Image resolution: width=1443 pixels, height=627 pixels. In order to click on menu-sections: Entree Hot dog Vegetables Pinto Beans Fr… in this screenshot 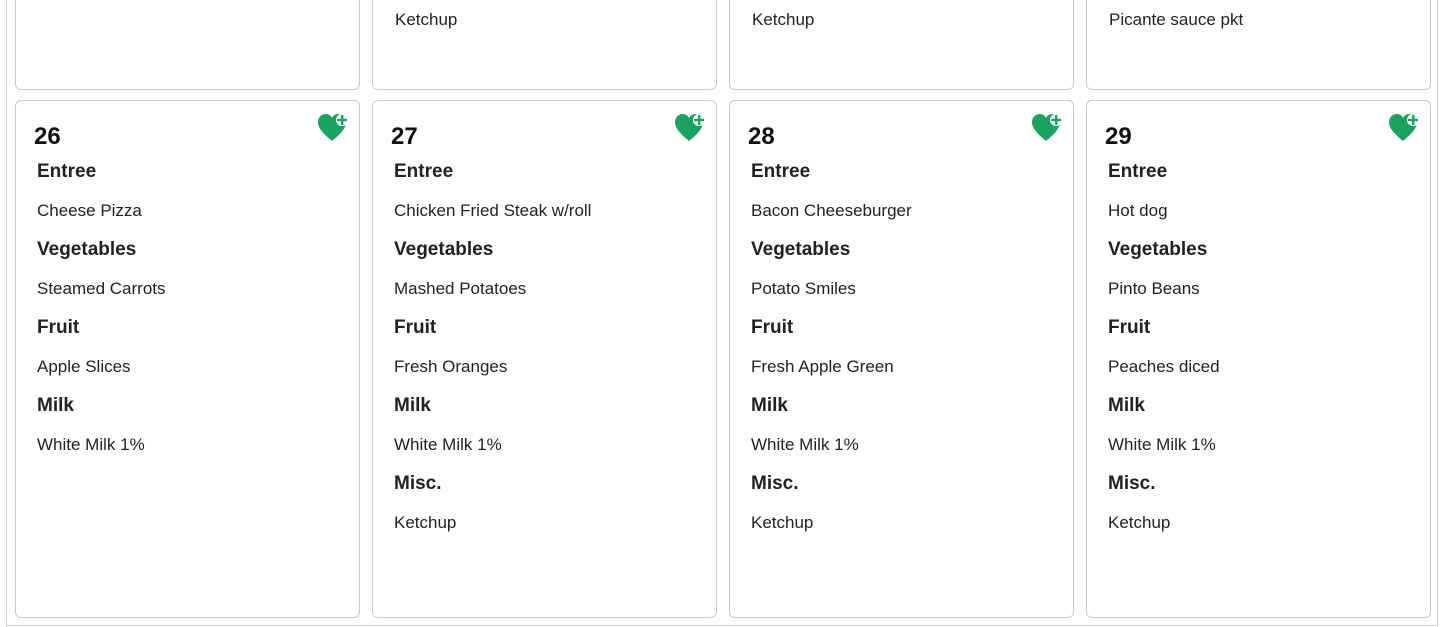, I will do `click(1264, 355)`.